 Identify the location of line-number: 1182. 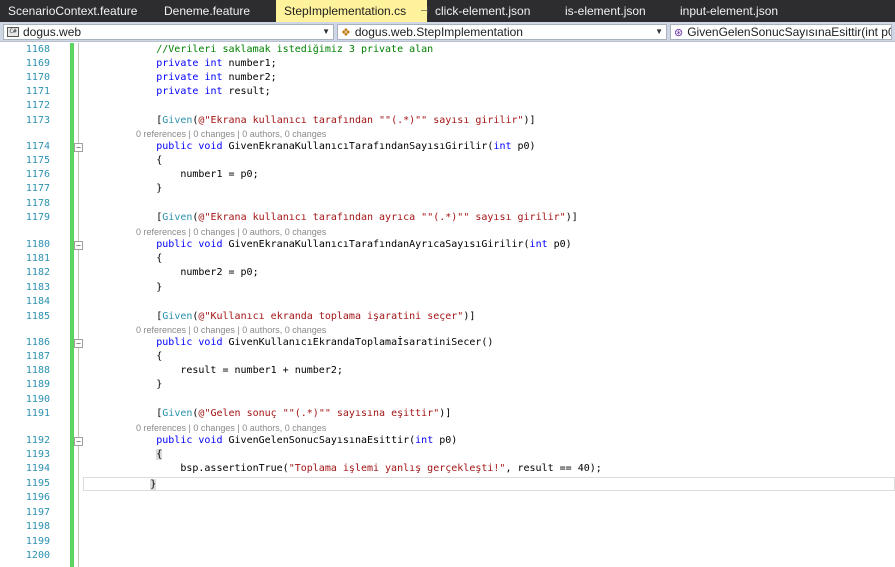
(37, 272).